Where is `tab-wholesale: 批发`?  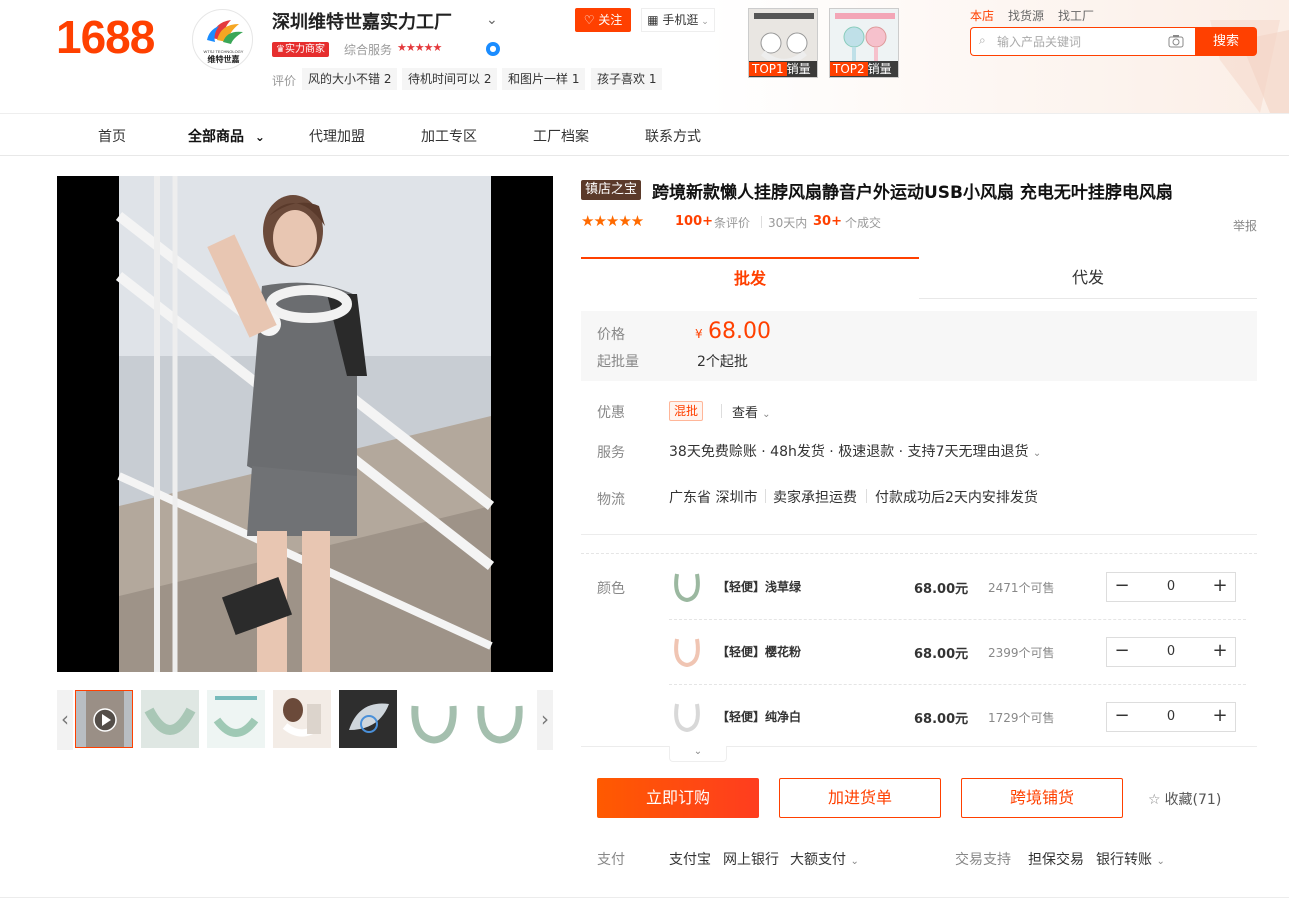 tab-wholesale: 批发 is located at coordinates (750, 278).